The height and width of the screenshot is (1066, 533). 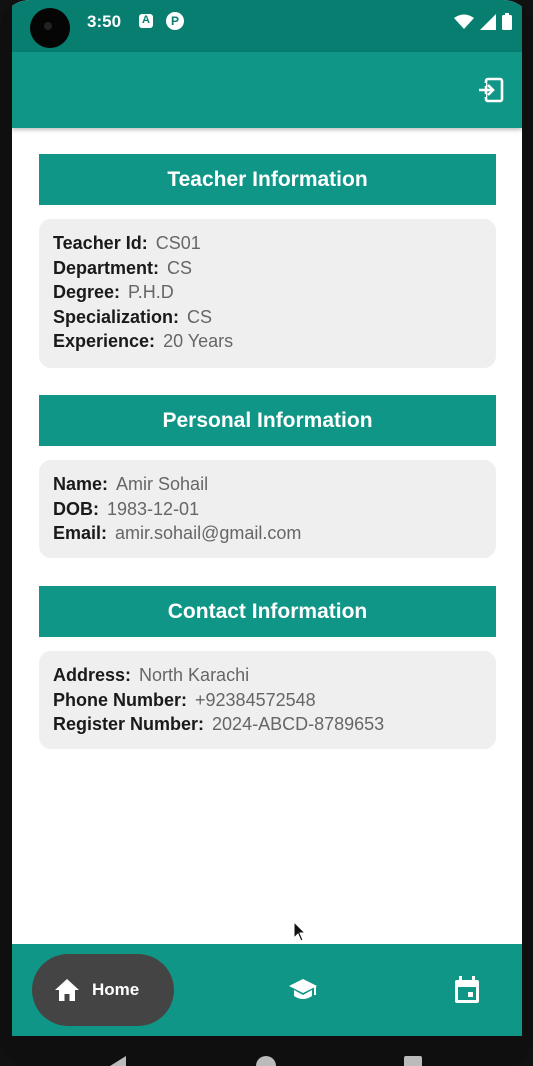 What do you see at coordinates (175, 21) in the screenshot?
I see `notification-p-icon` at bounding box center [175, 21].